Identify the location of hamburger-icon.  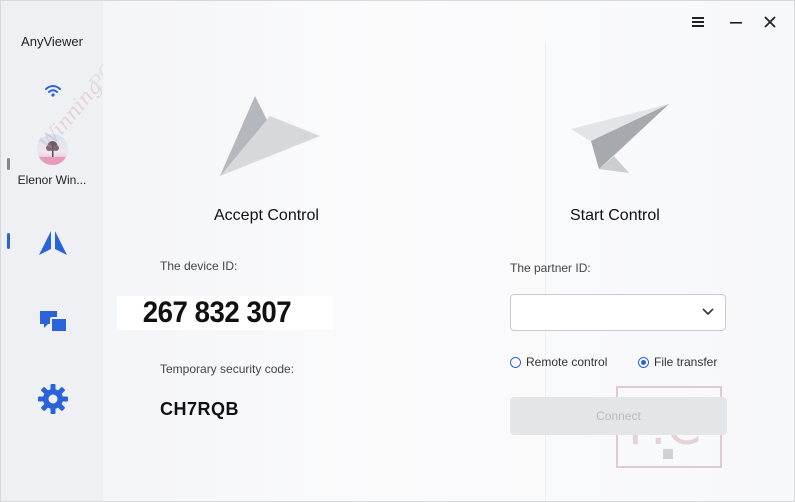
(698, 22).